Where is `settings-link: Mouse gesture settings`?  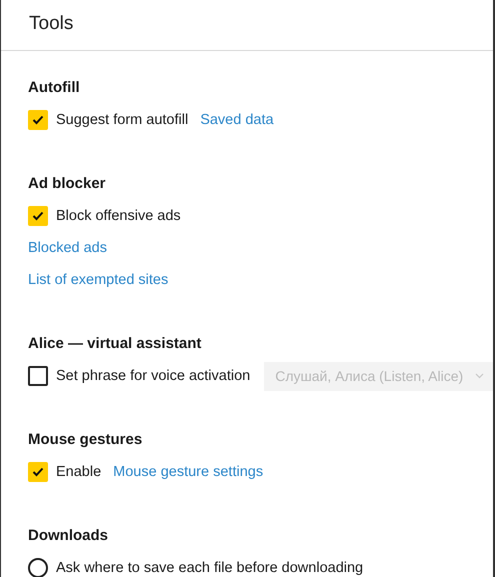 settings-link: Mouse gesture settings is located at coordinates (188, 472).